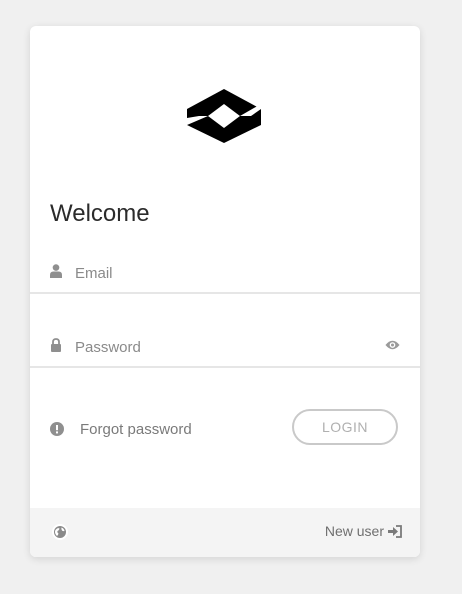 The image size is (462, 594). I want to click on password-field-row, so click(225, 348).